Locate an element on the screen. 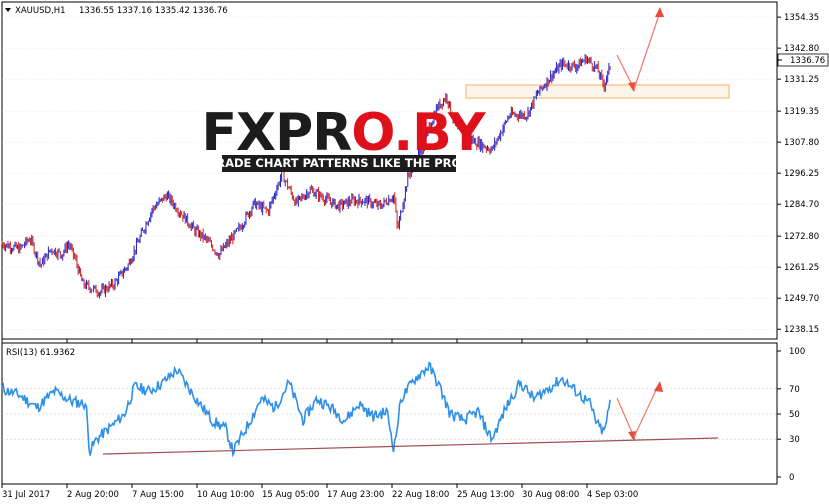 The width and height of the screenshot is (829, 504). ohlc-values: 1336.55 1337.16 1335.42 1336.76 is located at coordinates (153, 11).